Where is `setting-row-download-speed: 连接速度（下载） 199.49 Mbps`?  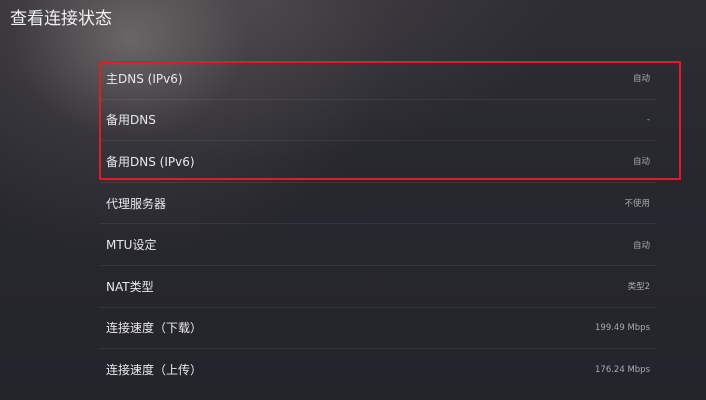 setting-row-download-speed: 连接速度（下载） 199.49 Mbps is located at coordinates (378, 329).